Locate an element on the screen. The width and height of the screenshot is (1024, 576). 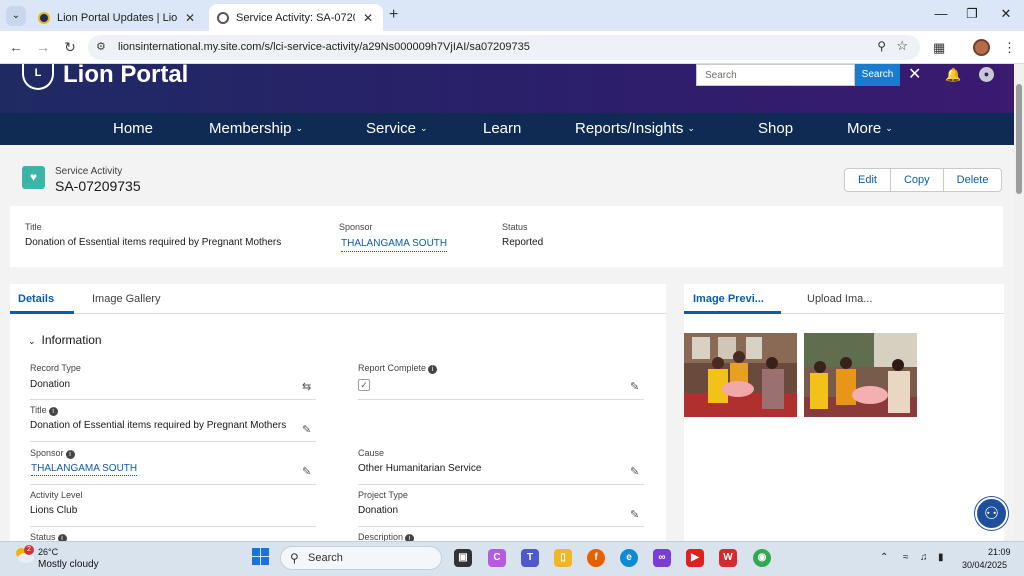
nav-label: Home is located at coordinates (133, 128).